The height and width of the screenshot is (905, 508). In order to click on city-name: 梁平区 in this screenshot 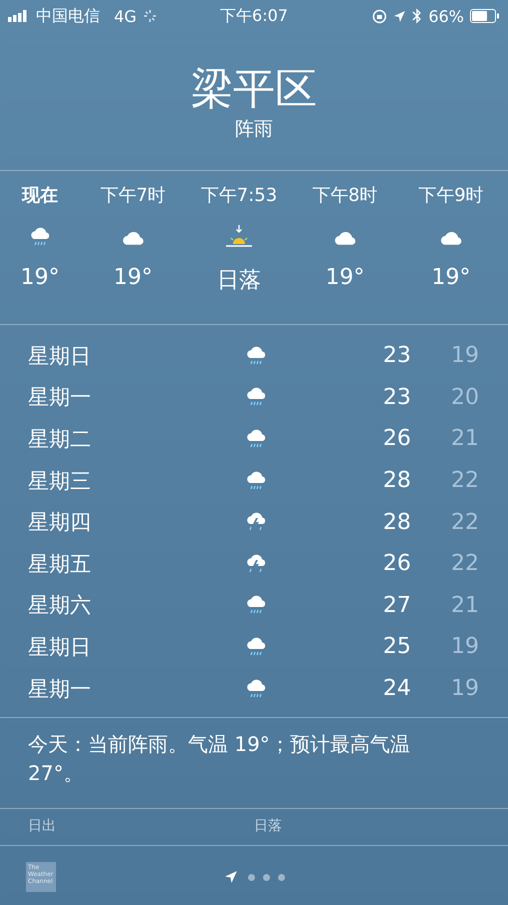, I will do `click(254, 89)`.